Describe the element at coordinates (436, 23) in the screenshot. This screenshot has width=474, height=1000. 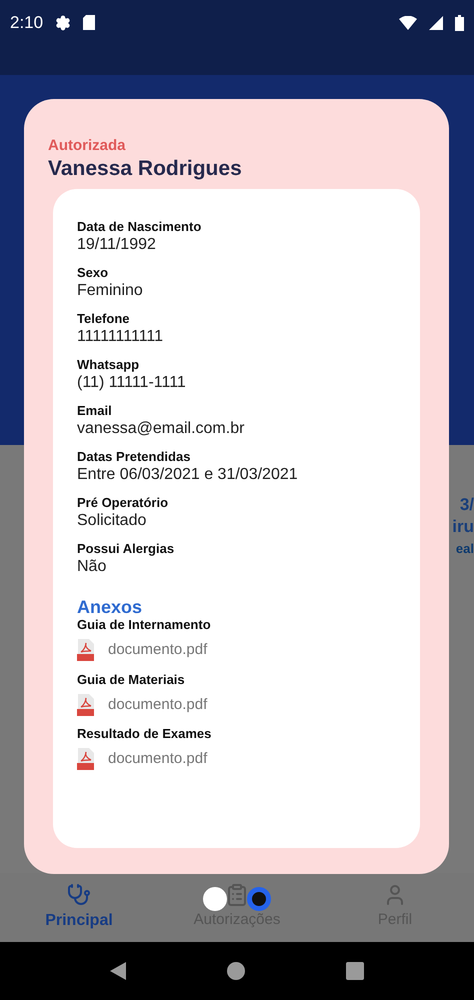
I see `signal-icon` at that location.